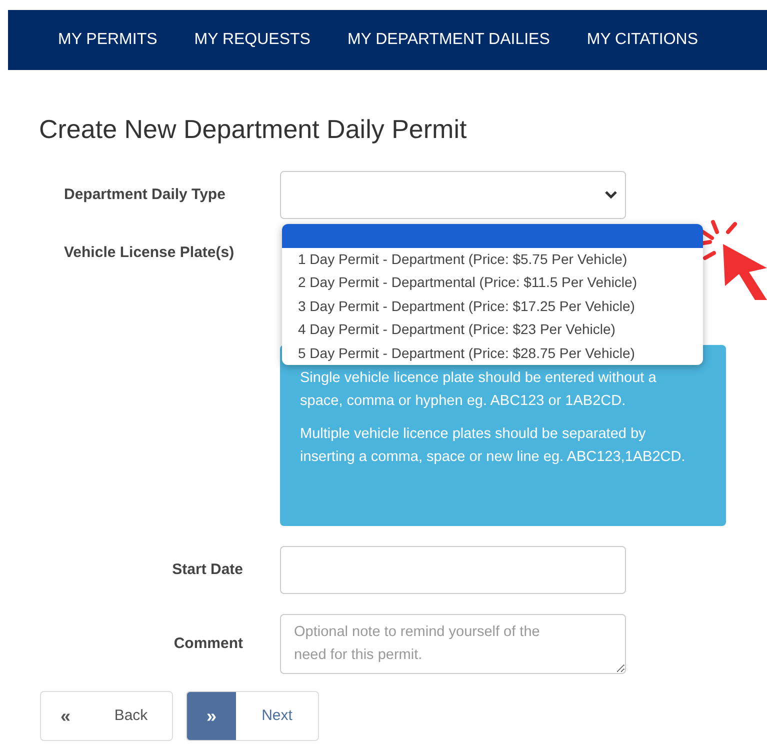  What do you see at coordinates (252, 40) in the screenshot?
I see `nav-link: MY REQUESTS` at bounding box center [252, 40].